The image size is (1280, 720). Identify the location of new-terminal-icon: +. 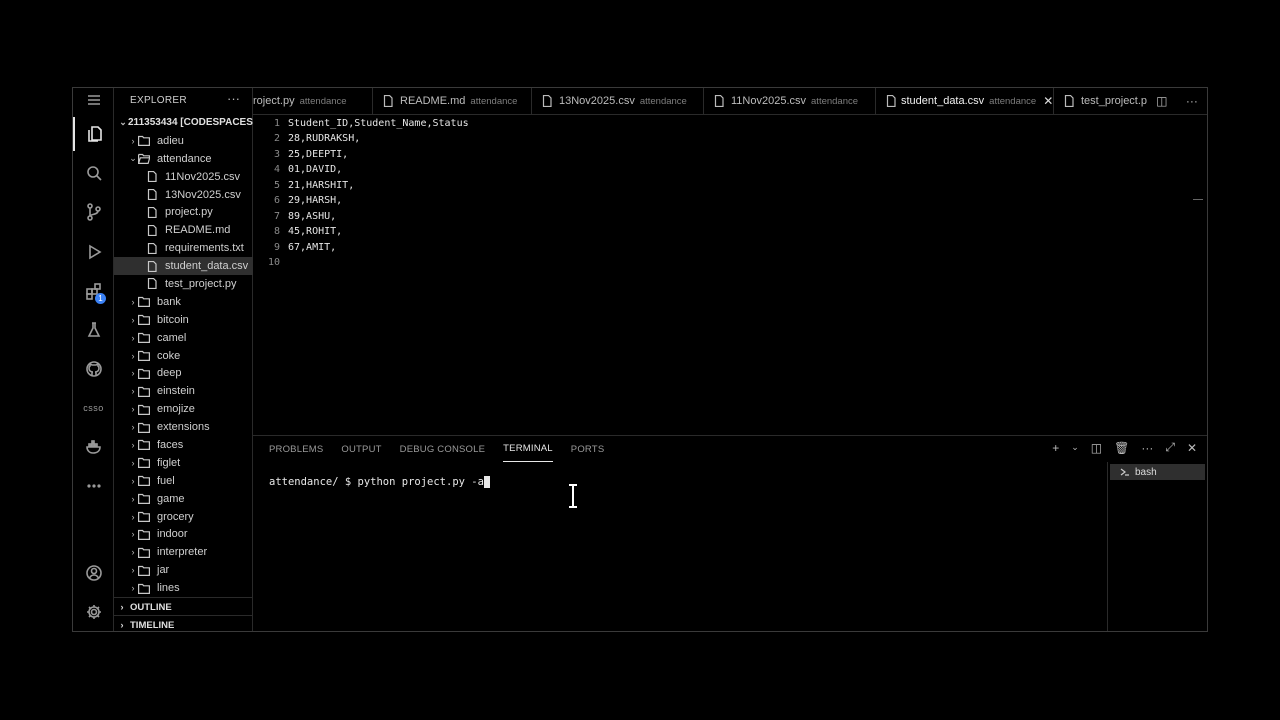
(1055, 448).